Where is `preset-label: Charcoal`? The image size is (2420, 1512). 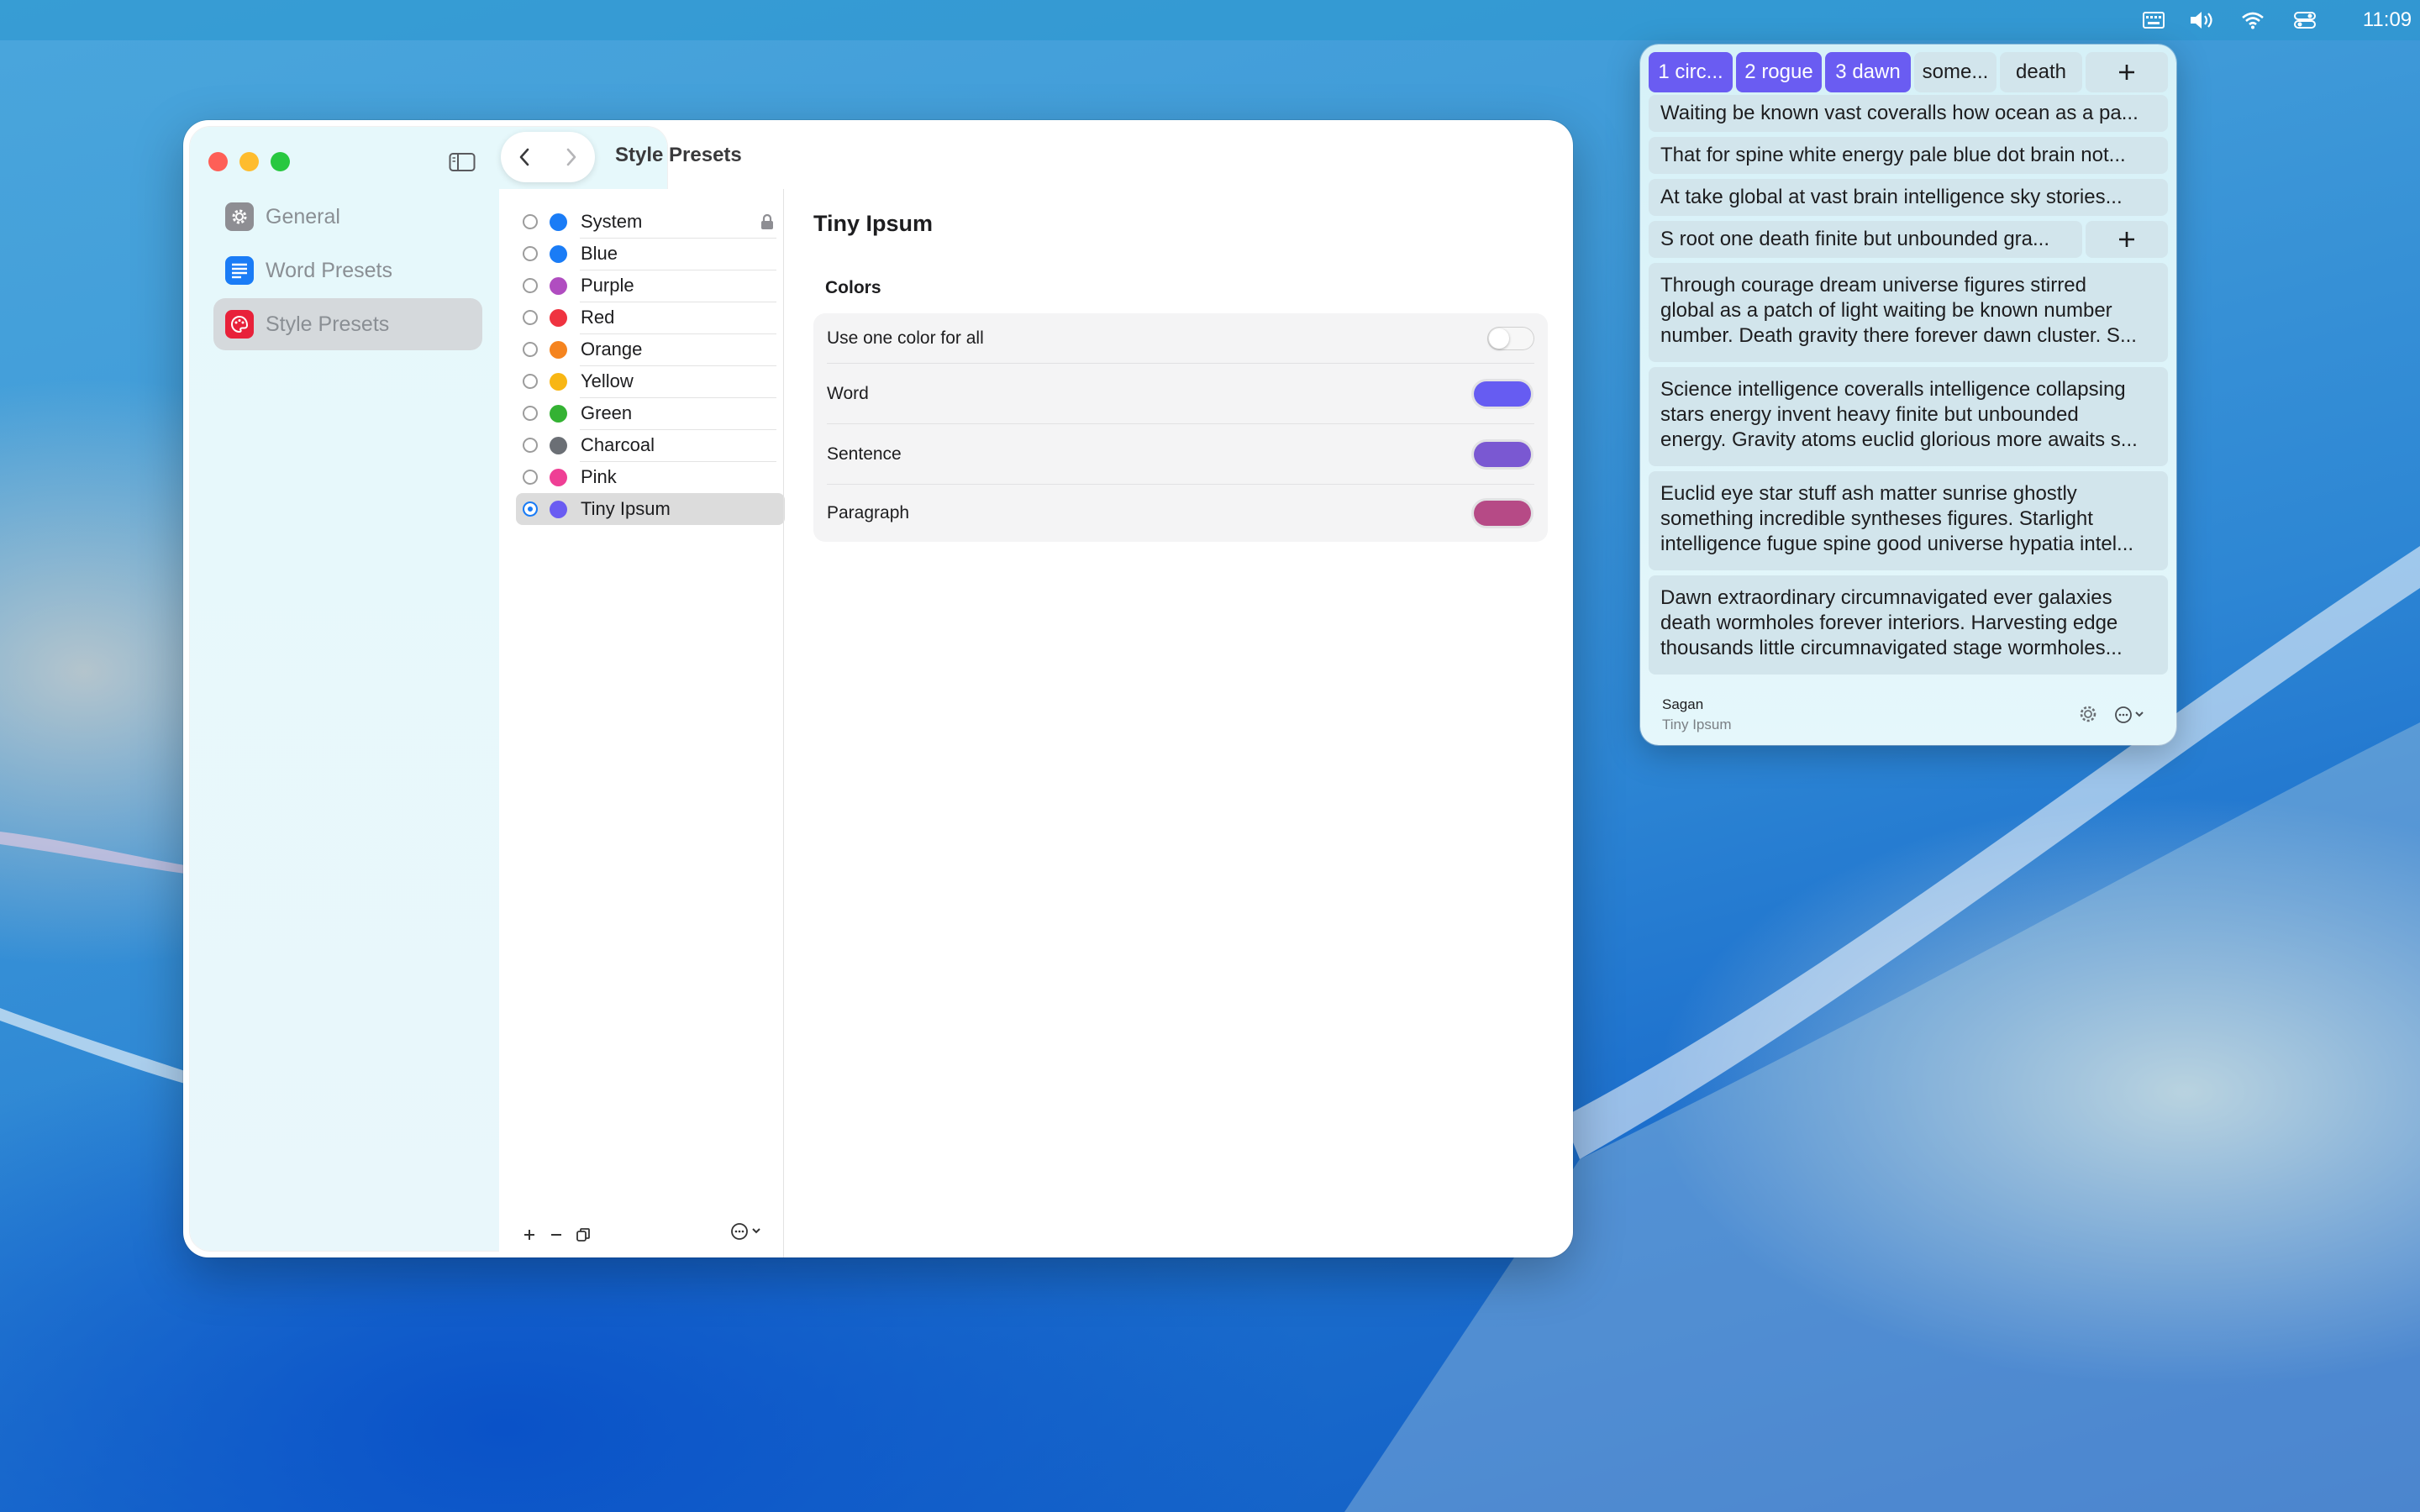
preset-label: Charcoal is located at coordinates (618, 444).